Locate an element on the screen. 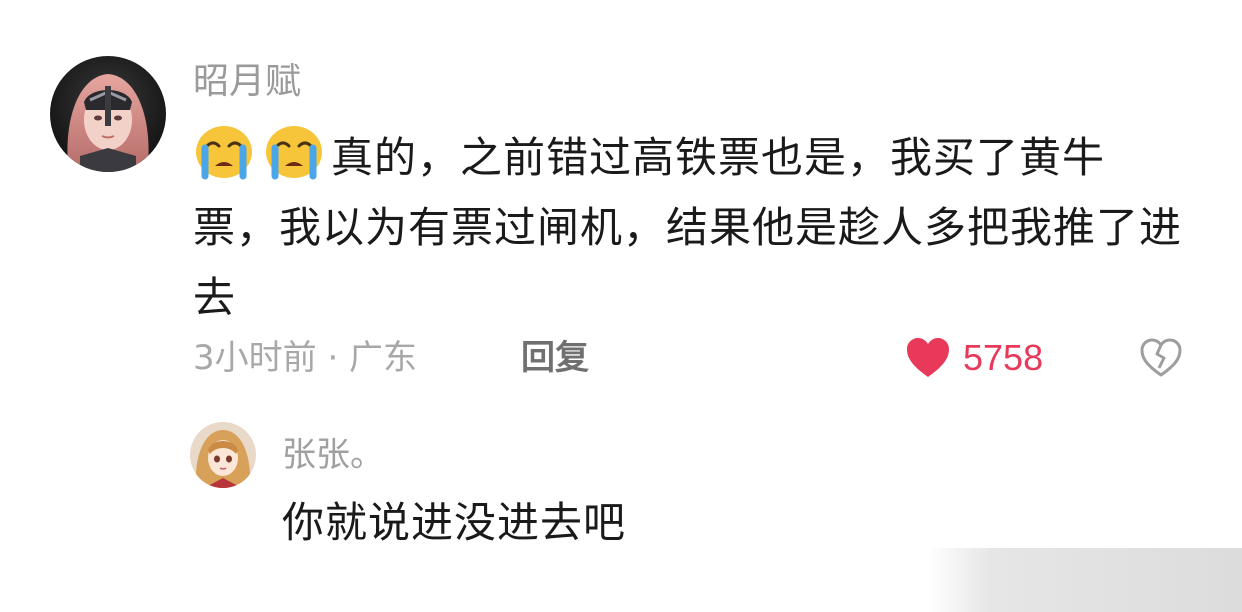 The image size is (1242, 612). broken-heart-icon is located at coordinates (1161, 357).